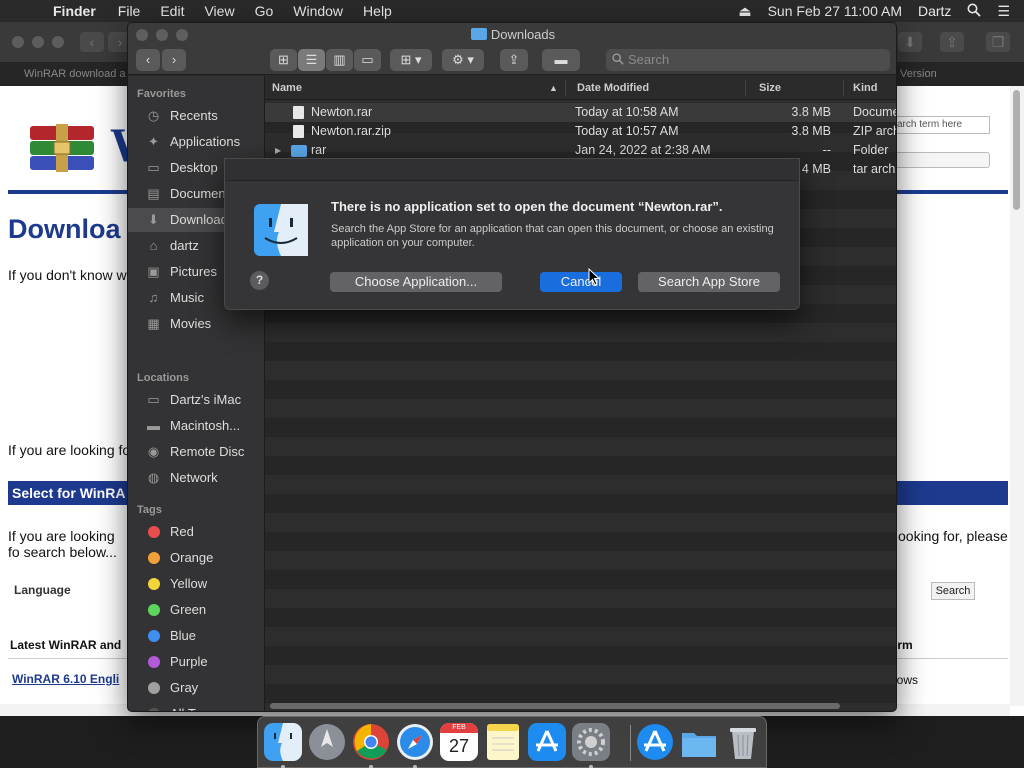 The height and width of the screenshot is (768, 1024). What do you see at coordinates (581, 282) in the screenshot?
I see `cancel-button: Cancel` at bounding box center [581, 282].